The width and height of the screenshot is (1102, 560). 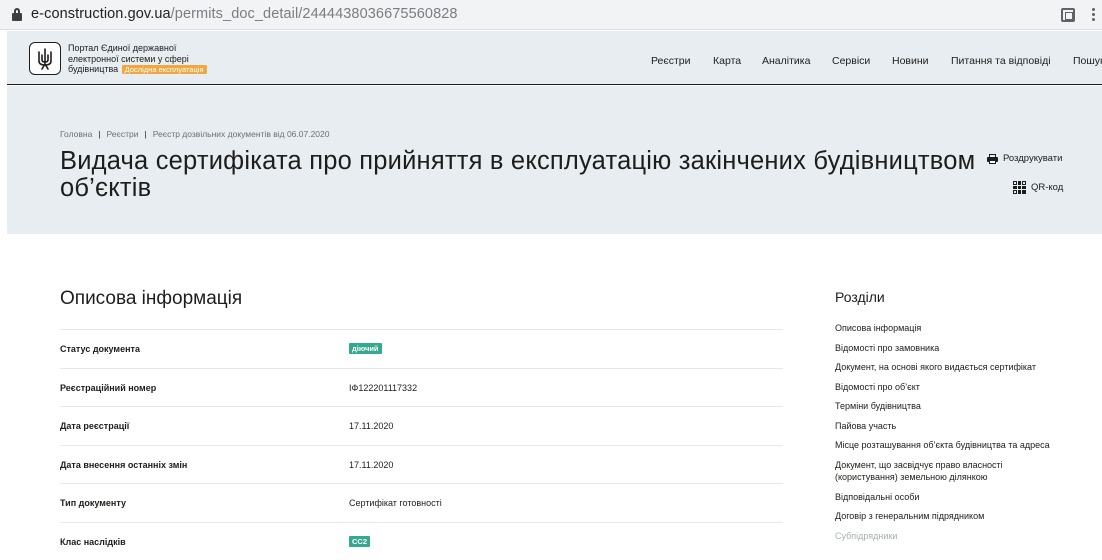 I want to click on nav-item-services: Сервіси, so click(x=851, y=61).